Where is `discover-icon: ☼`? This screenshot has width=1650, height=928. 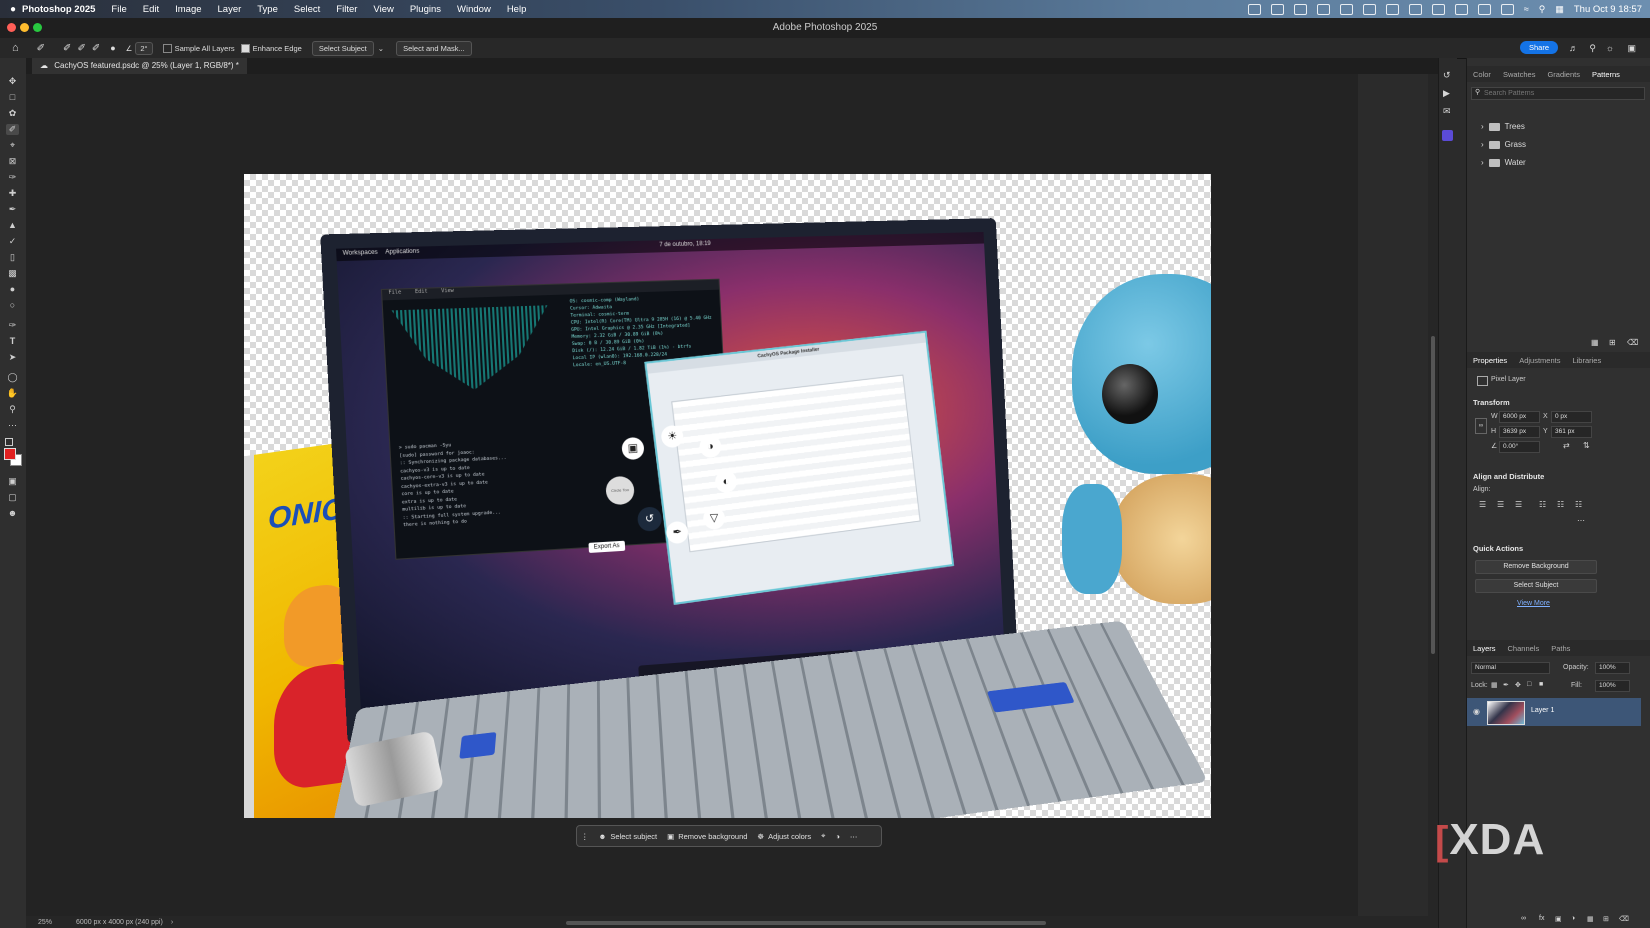 discover-icon: ☼ is located at coordinates (1610, 48).